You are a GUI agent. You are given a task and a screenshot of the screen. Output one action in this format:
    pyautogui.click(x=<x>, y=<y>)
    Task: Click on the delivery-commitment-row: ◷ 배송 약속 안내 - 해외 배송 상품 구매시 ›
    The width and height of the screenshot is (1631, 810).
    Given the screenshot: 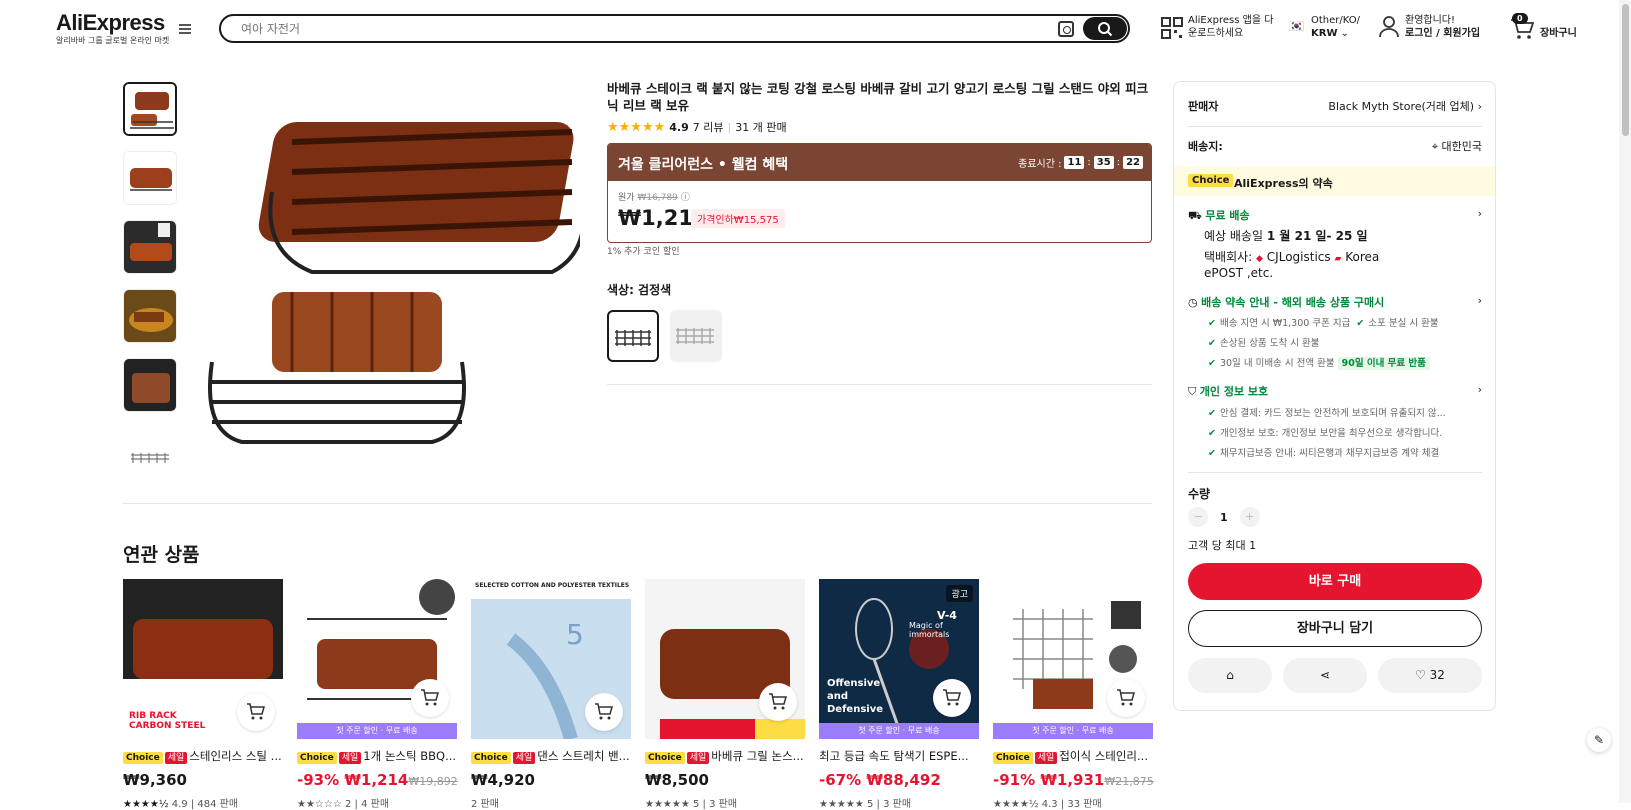 What is the action you would take?
    pyautogui.click(x=1335, y=302)
    